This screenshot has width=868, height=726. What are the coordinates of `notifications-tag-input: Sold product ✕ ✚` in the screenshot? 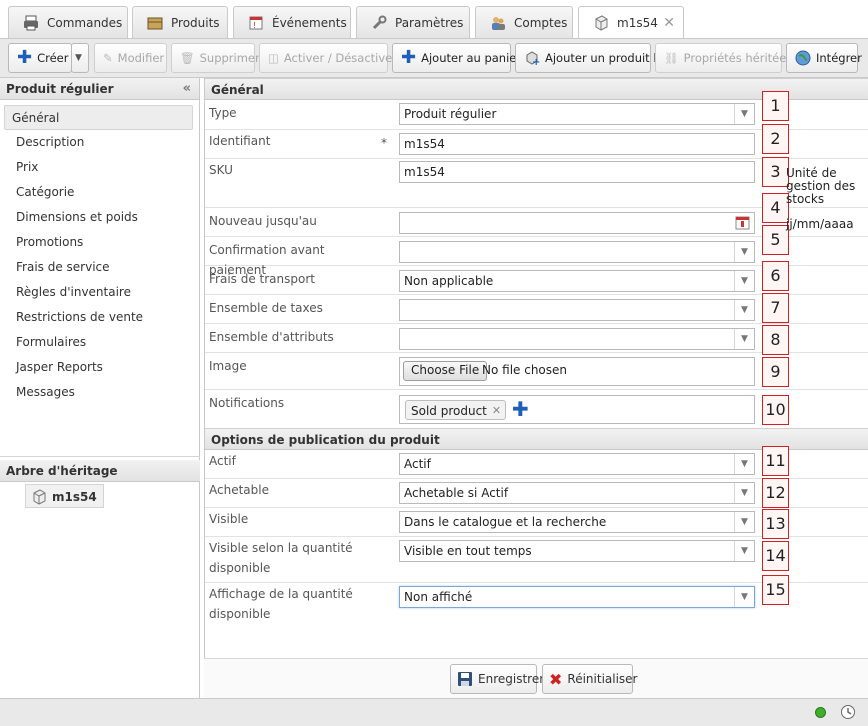 It's located at (577, 409).